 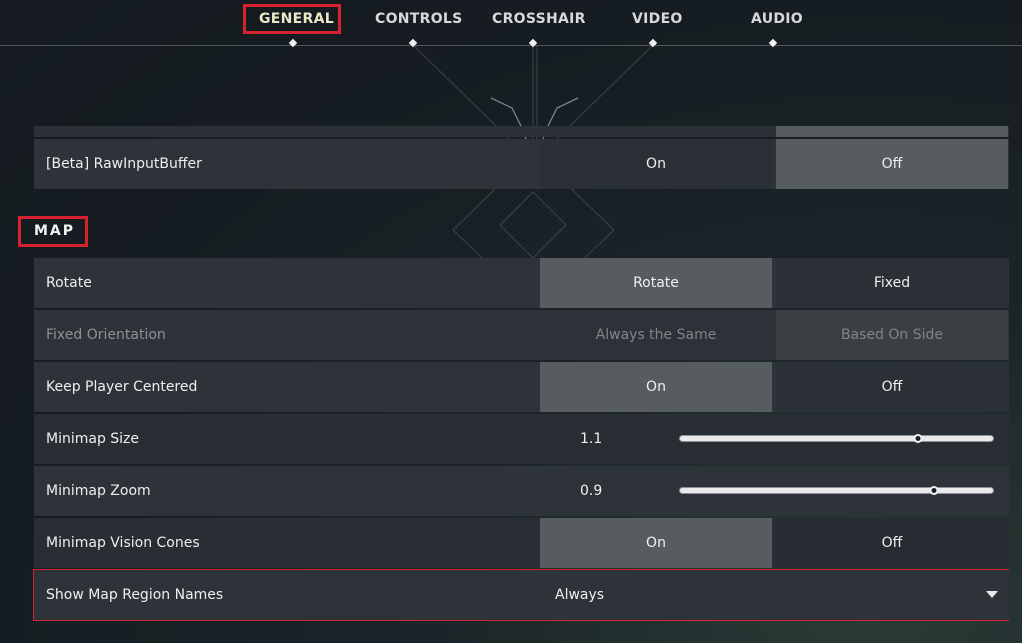 I want to click on rotate-label: Rotate, so click(x=69, y=283).